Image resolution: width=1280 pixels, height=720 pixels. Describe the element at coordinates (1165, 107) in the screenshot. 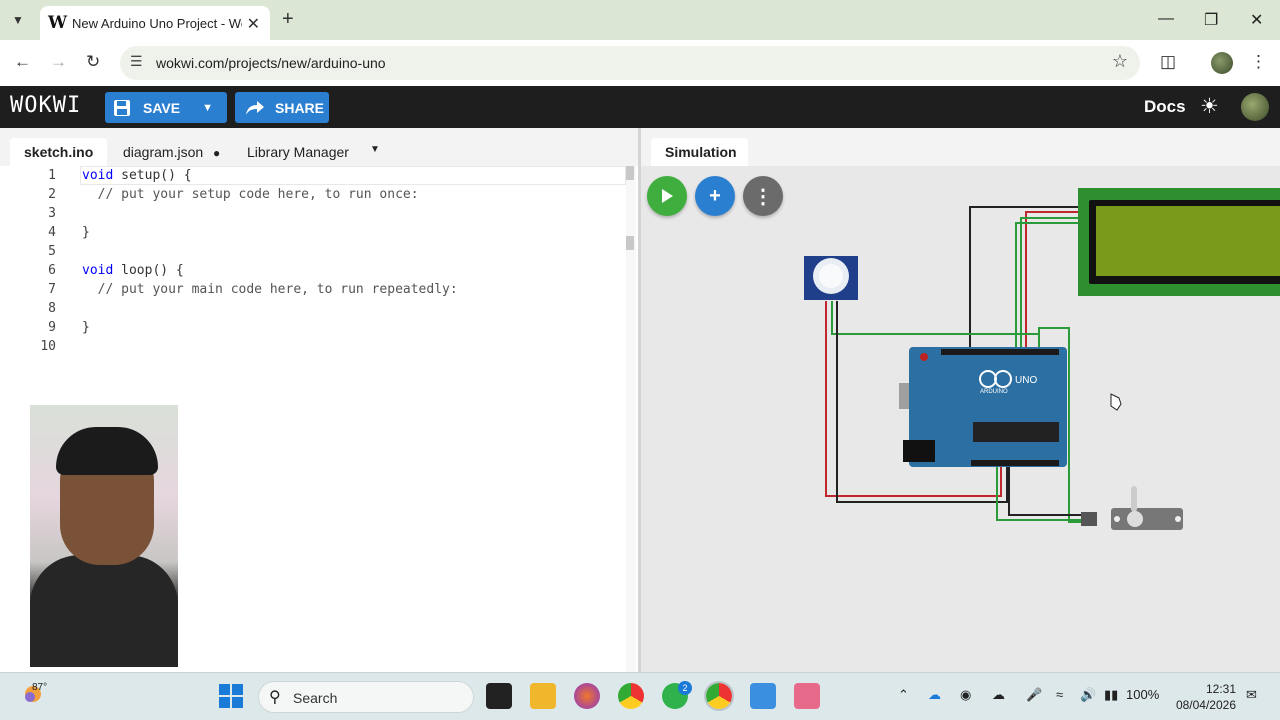

I see `docs-link: Docs` at that location.